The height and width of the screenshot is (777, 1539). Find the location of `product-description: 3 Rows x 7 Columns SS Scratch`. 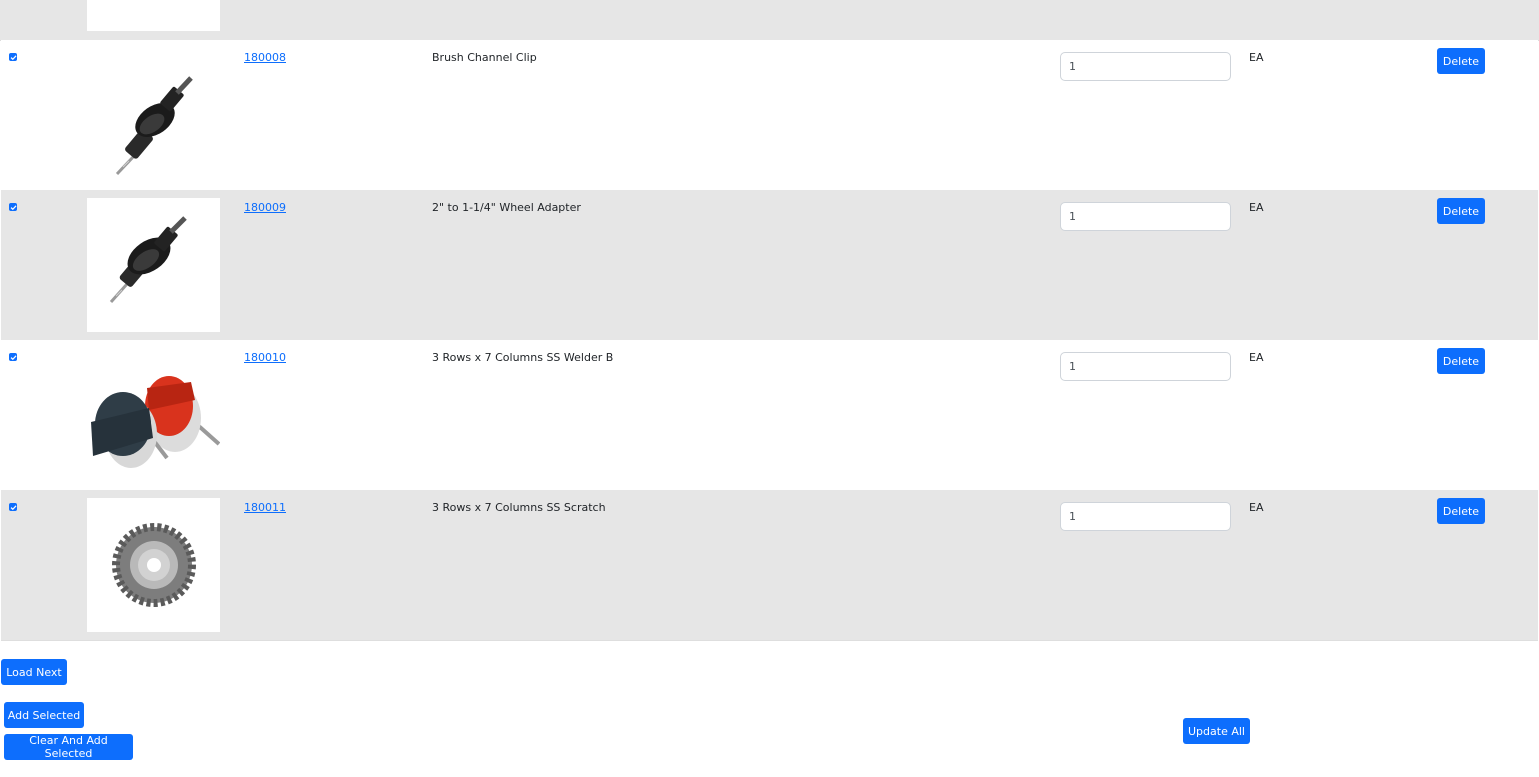

product-description: 3 Rows x 7 Columns SS Scratch is located at coordinates (519, 507).